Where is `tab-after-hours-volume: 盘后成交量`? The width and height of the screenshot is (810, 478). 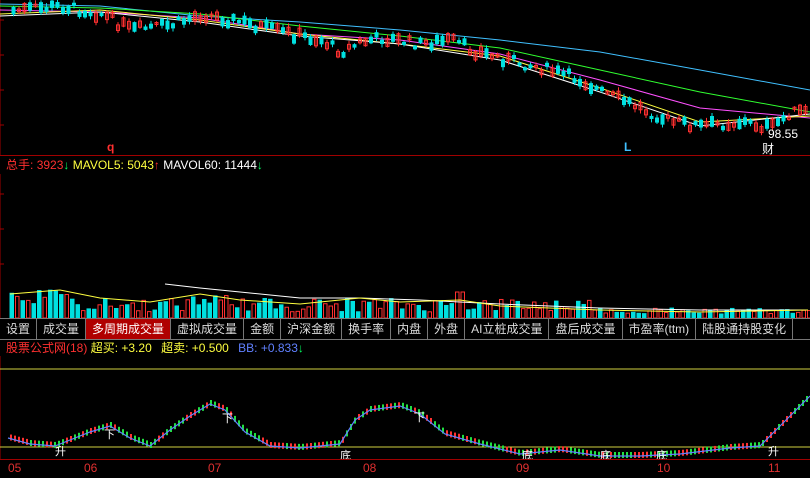 tab-after-hours-volume: 盘后成交量 is located at coordinates (585, 329).